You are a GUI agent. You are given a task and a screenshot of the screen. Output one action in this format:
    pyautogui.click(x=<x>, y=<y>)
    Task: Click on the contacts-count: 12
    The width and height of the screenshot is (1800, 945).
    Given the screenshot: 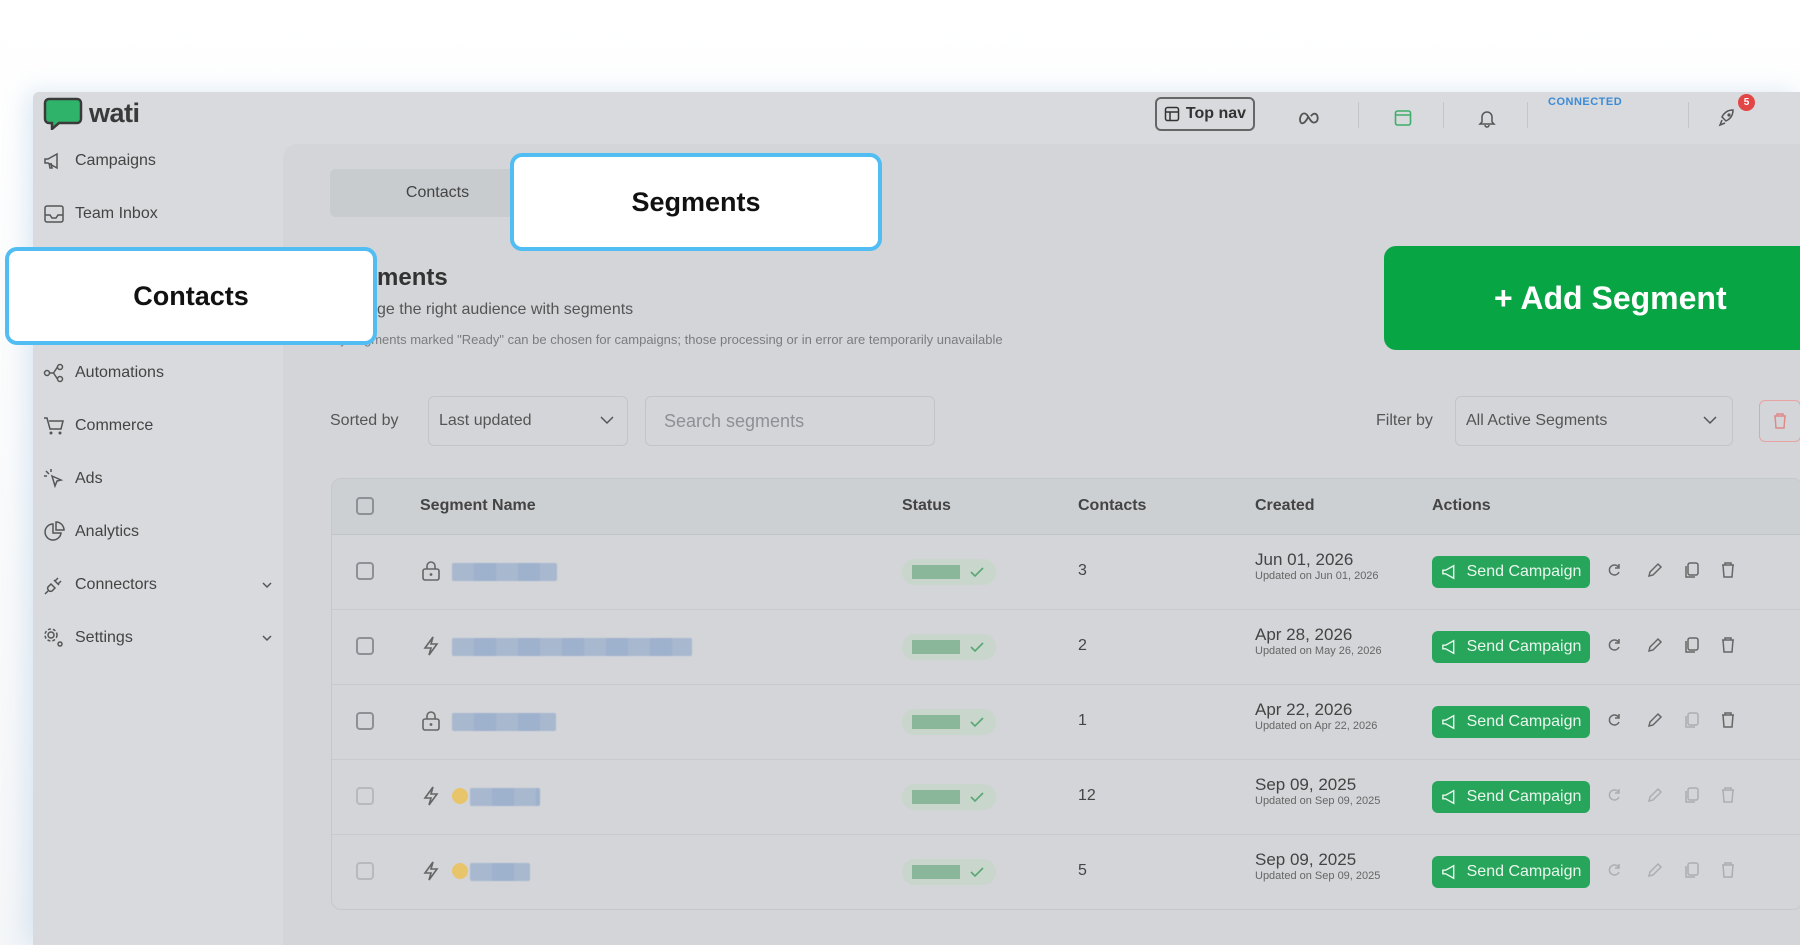 What is the action you would take?
    pyautogui.click(x=1087, y=795)
    